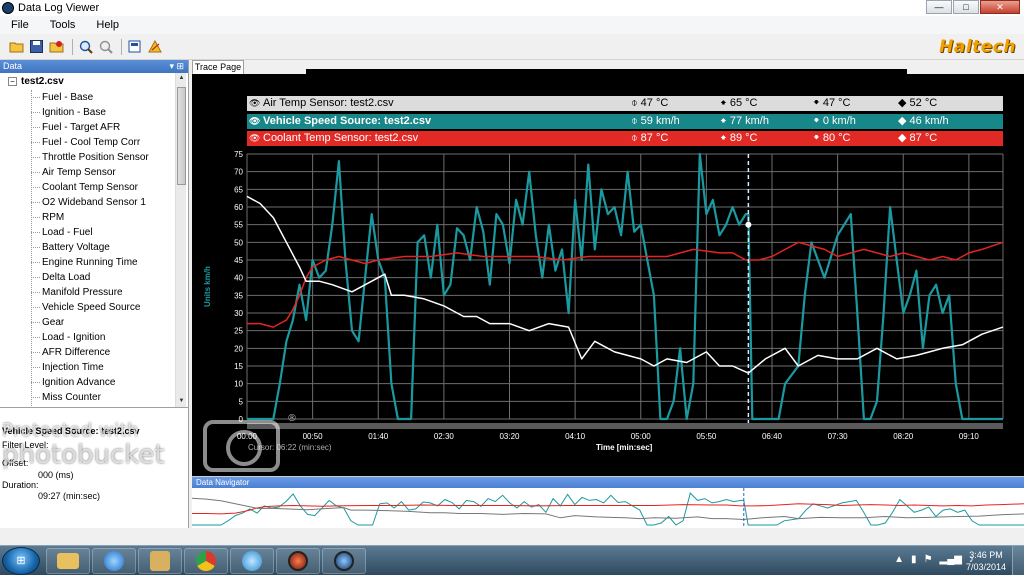  What do you see at coordinates (624, 447) in the screenshot?
I see `x-axis-title: Time [min:sec]` at bounding box center [624, 447].